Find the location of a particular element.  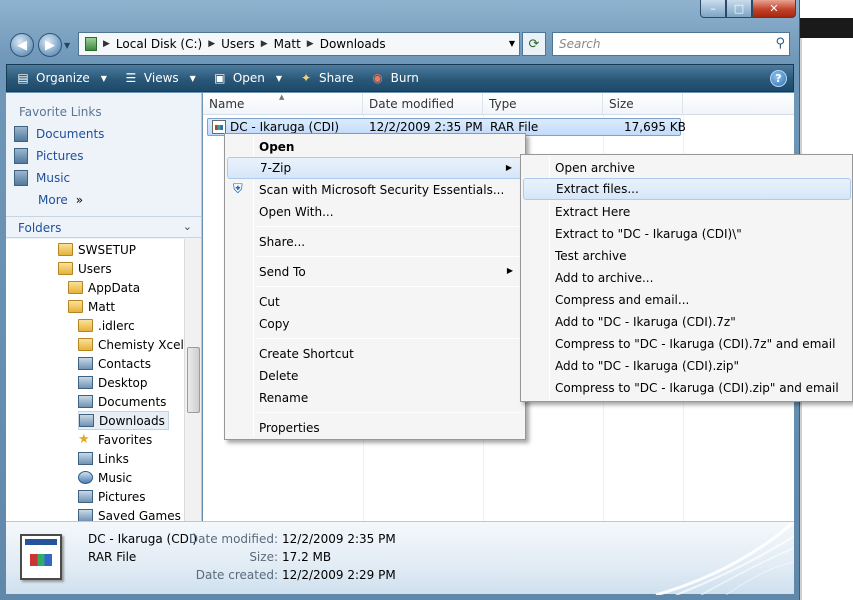

tree-item-favorites: ★ Favorites is located at coordinates (115, 439).